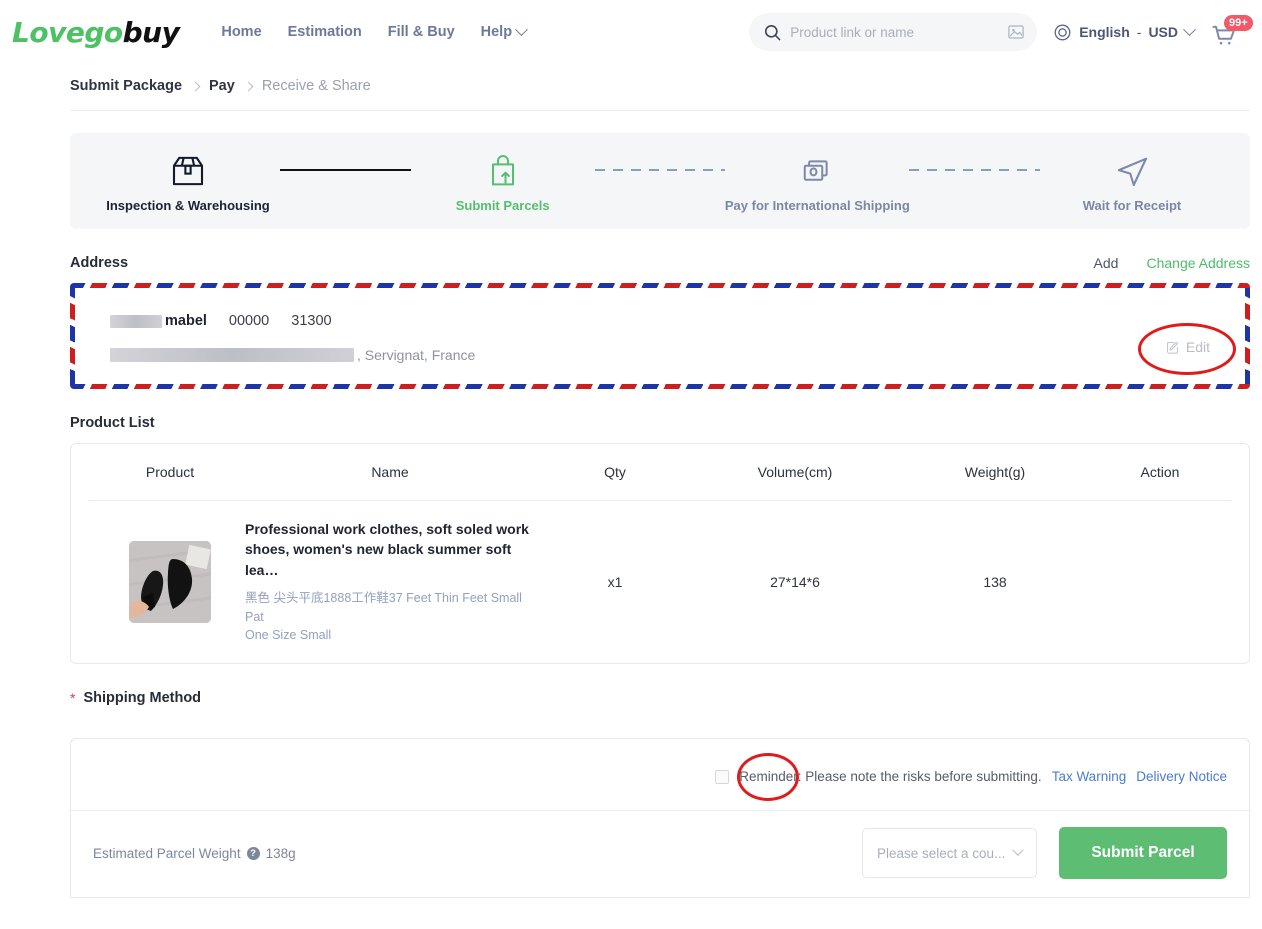 This screenshot has width=1262, height=929. Describe the element at coordinates (660, 110) in the screenshot. I see `header-divider` at that location.